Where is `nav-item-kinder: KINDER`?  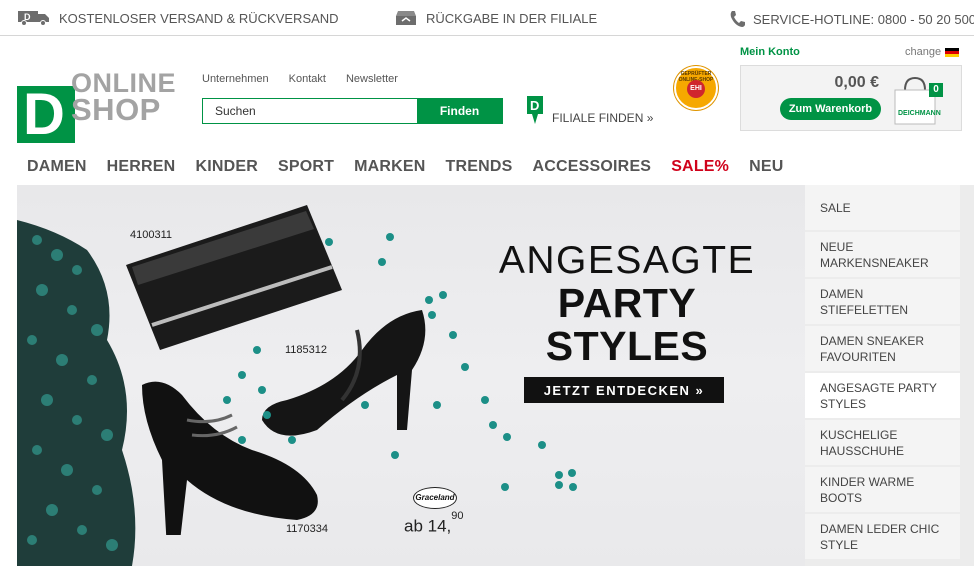 nav-item-kinder: KINDER is located at coordinates (226, 167).